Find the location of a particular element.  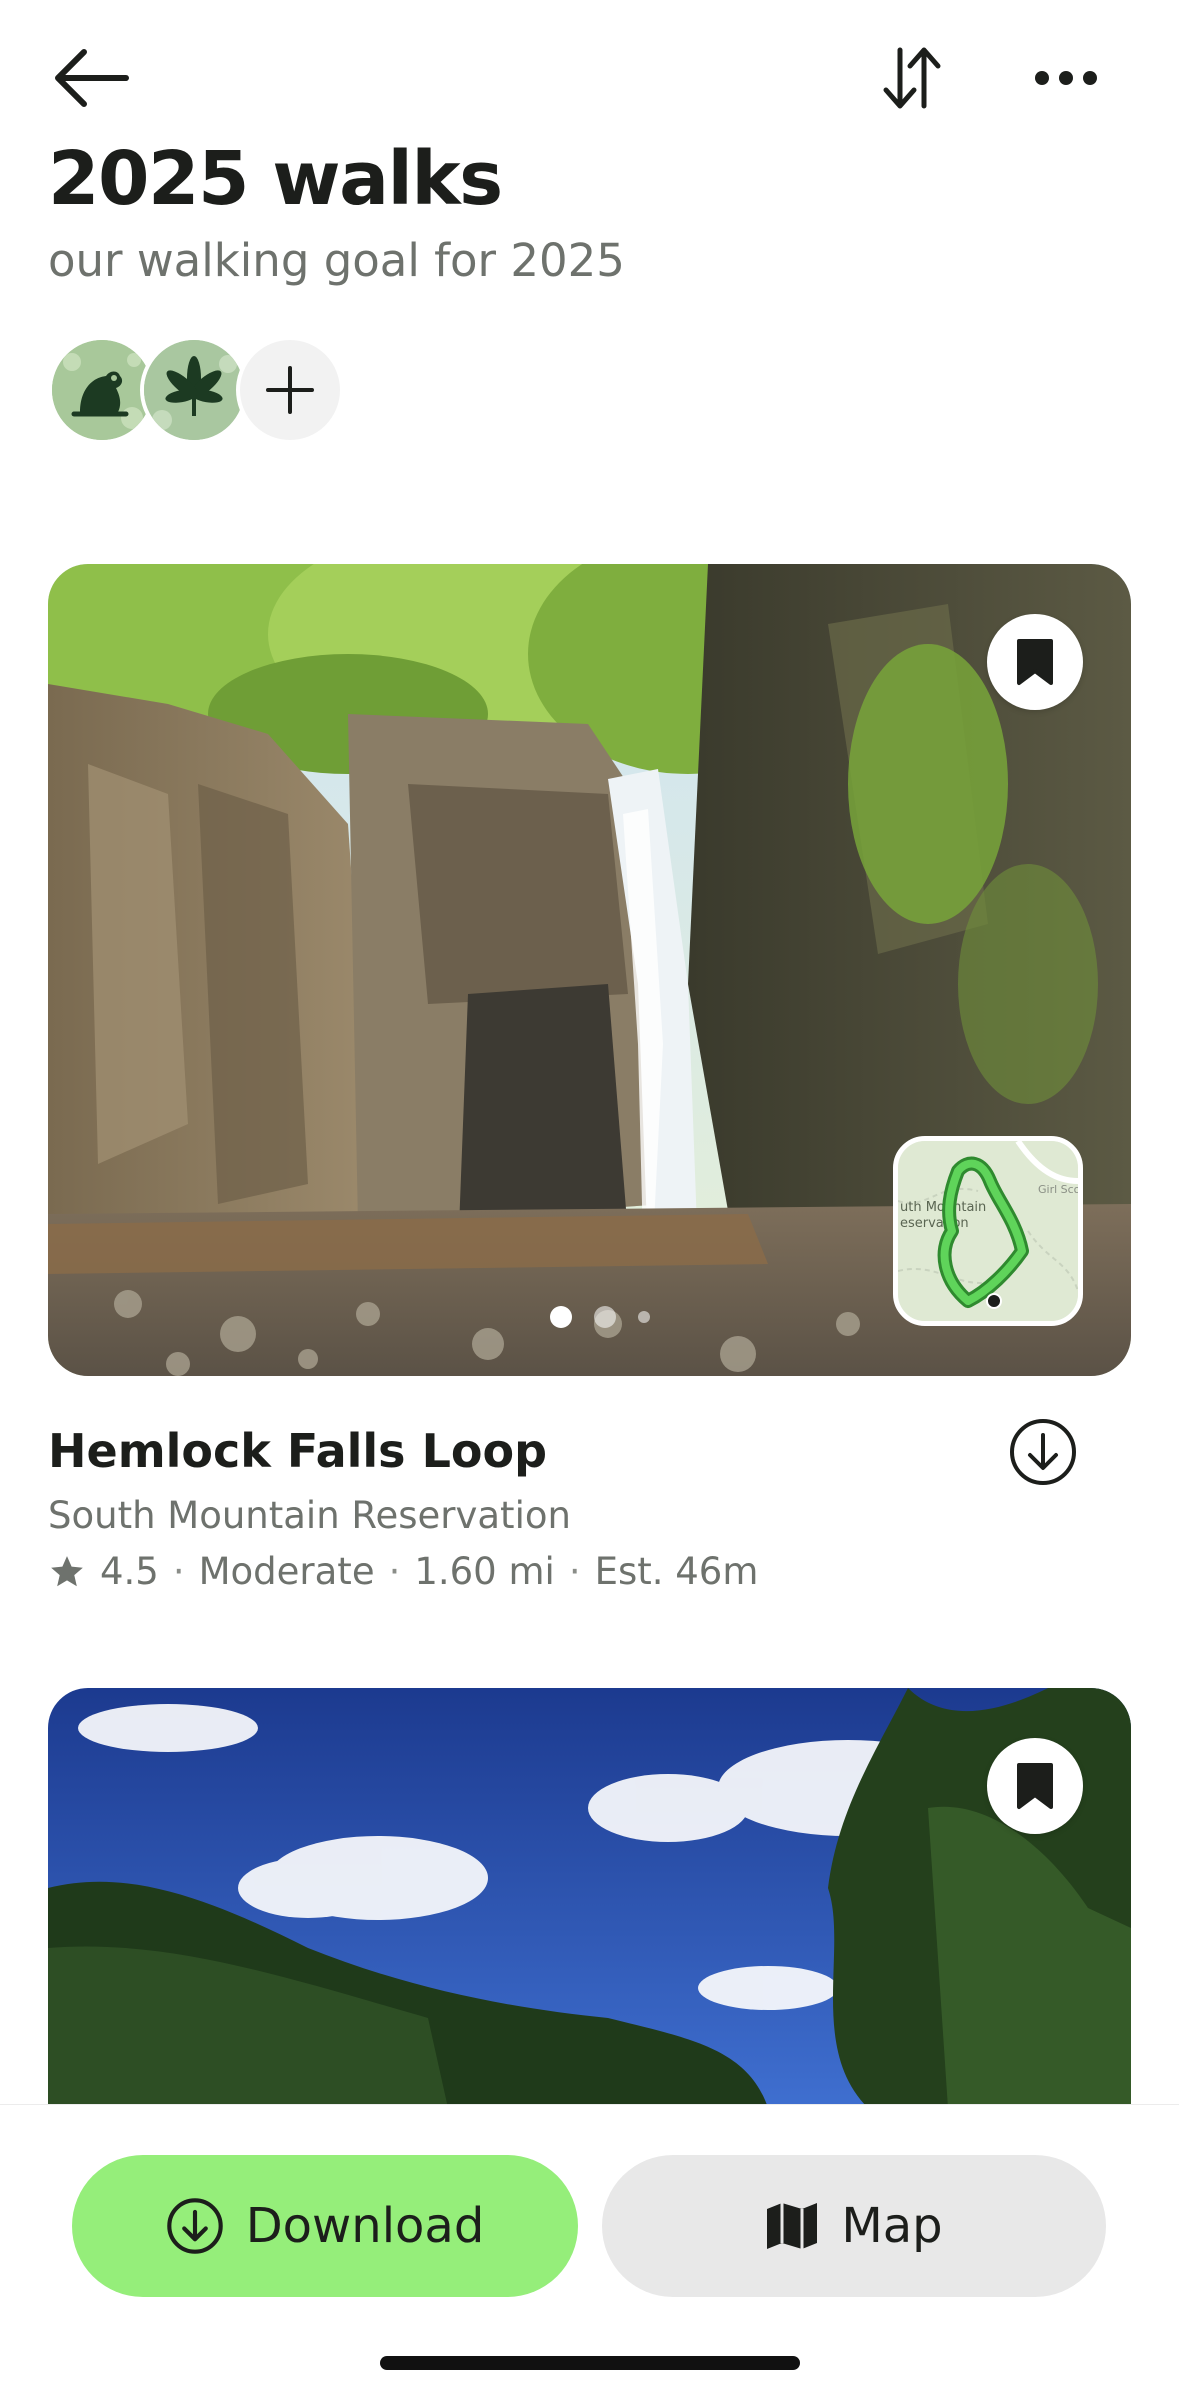

download-trail-button is located at coordinates (1043, 1452).